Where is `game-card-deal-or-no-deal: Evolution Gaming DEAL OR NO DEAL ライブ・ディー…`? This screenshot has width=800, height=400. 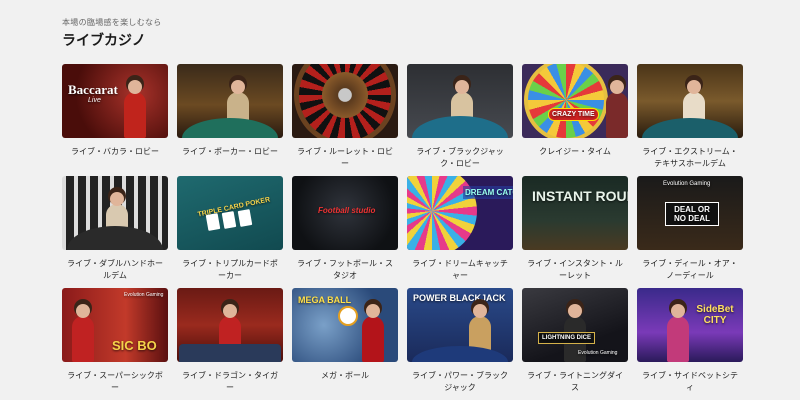
game-card-deal-or-no-deal: Evolution Gaming DEAL OR NO DEAL ライブ・ディー… is located at coordinates (690, 232).